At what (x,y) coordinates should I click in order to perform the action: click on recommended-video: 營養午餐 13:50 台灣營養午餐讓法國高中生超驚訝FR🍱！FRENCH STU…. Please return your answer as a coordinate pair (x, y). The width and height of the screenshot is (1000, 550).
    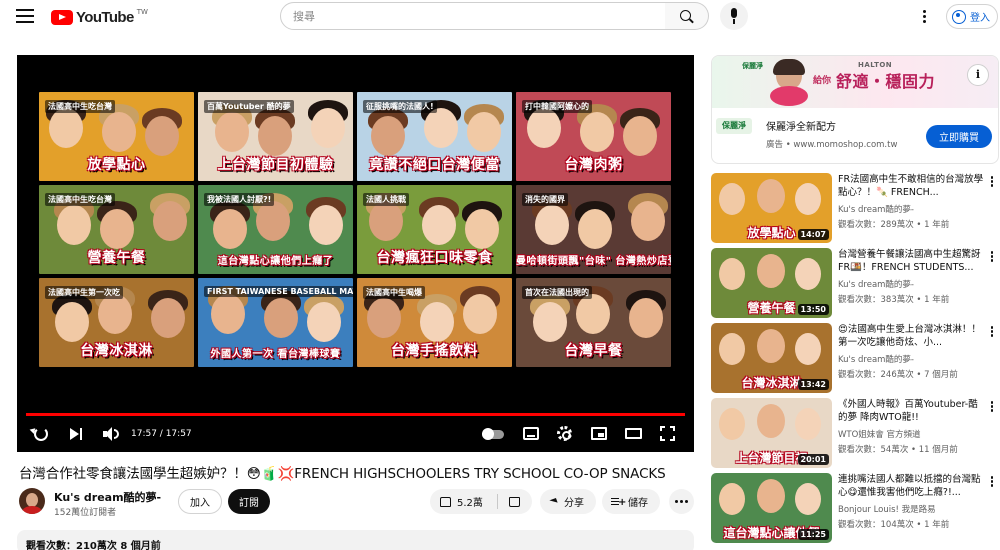
    Looking at the image, I should click on (855, 284).